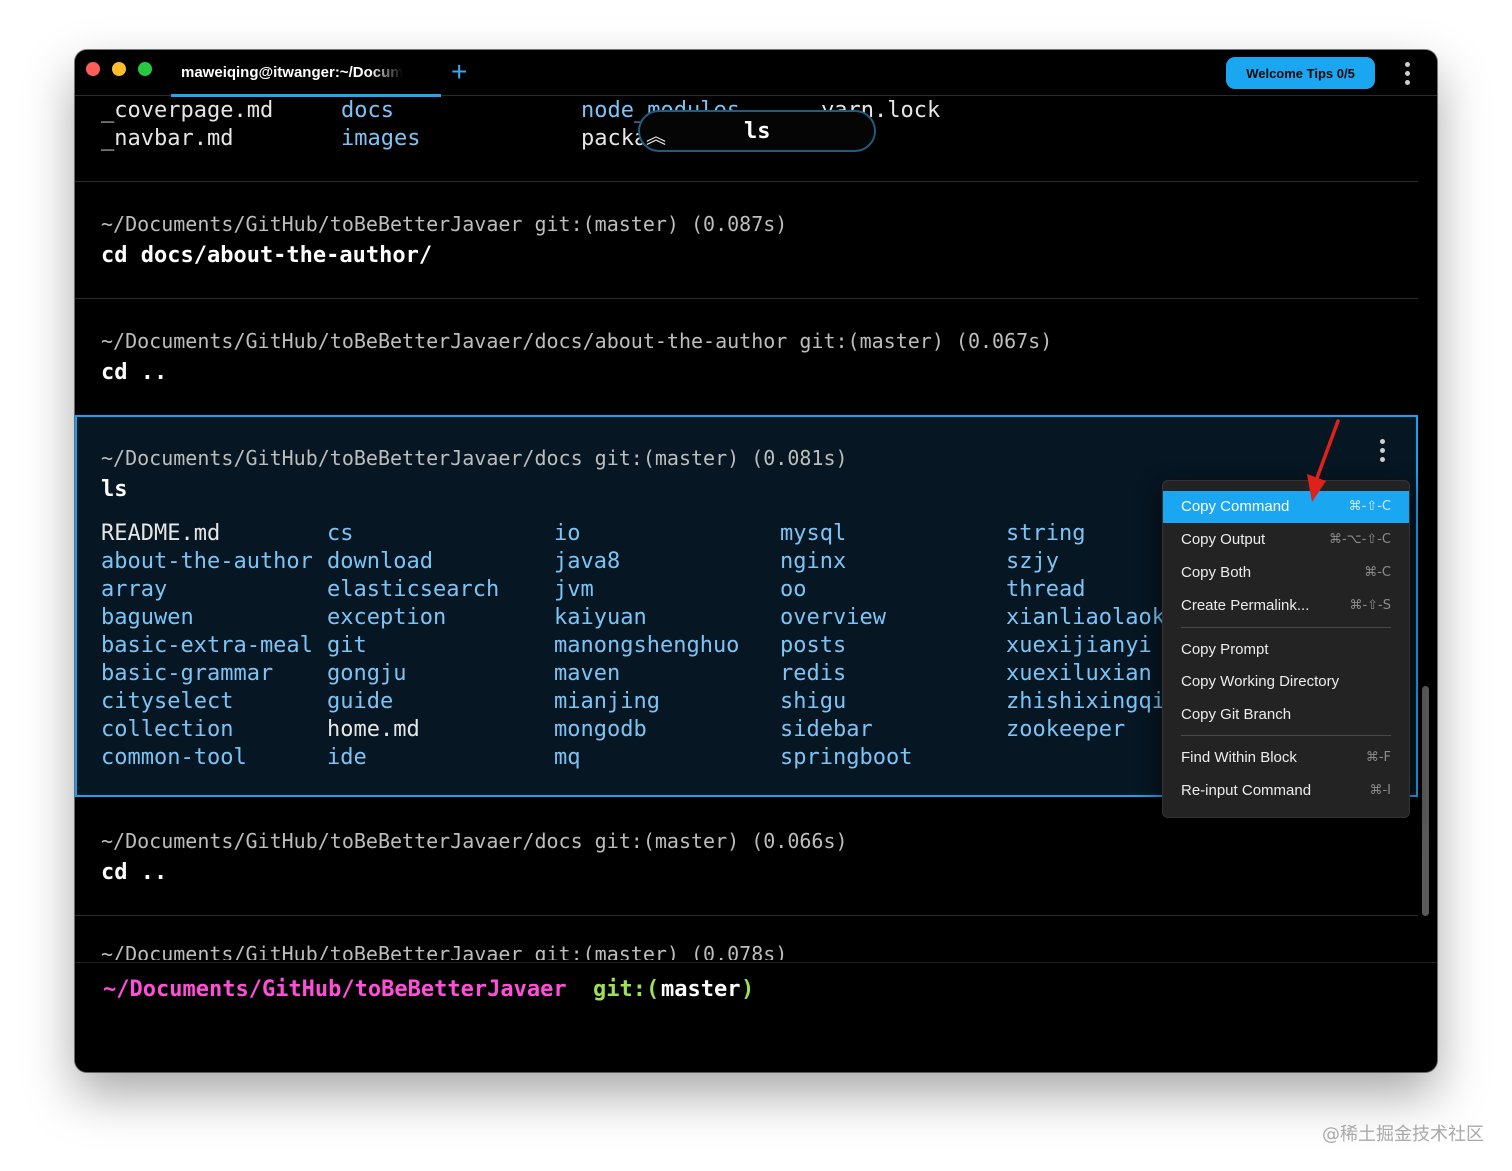 This screenshot has height=1171, width=1512. I want to click on block-command: cd docs/about-the-author/, so click(266, 255).